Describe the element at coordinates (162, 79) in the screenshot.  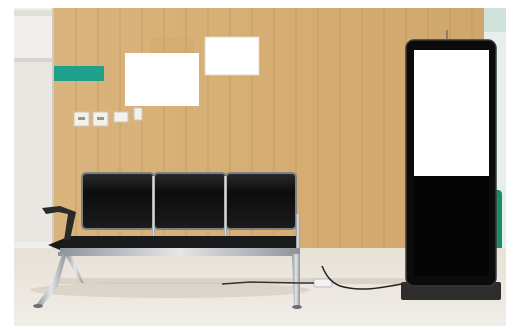
I see `blank-wall-frame-left` at that location.